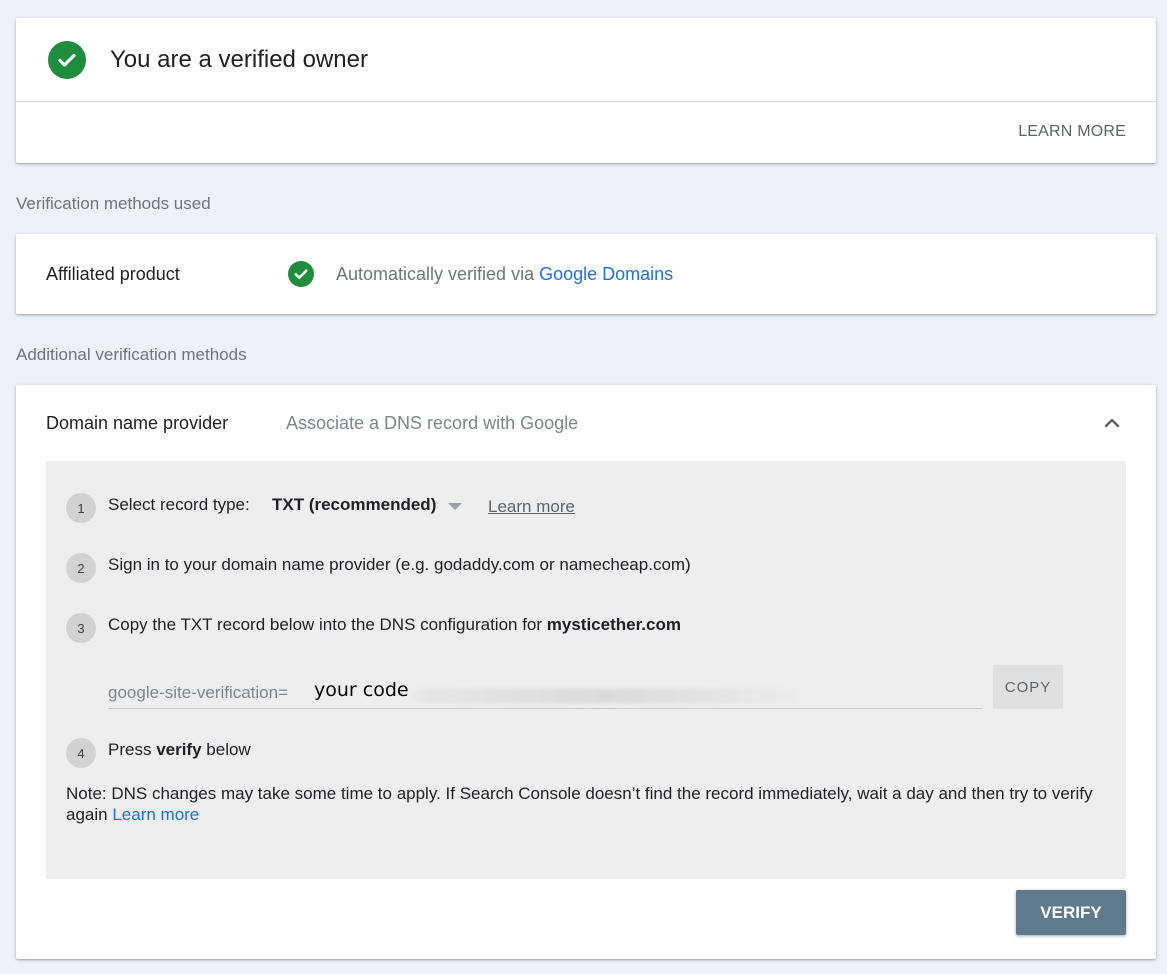 This screenshot has width=1167, height=974. I want to click on domain-name-provider-label: Domain name provider, so click(137, 423).